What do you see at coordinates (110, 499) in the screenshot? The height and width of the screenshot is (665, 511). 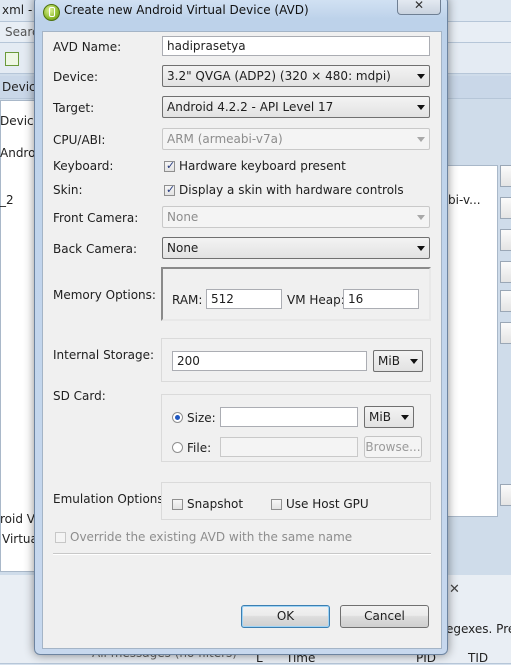 I see `emulation-options-label: Emulation Options:` at bounding box center [110, 499].